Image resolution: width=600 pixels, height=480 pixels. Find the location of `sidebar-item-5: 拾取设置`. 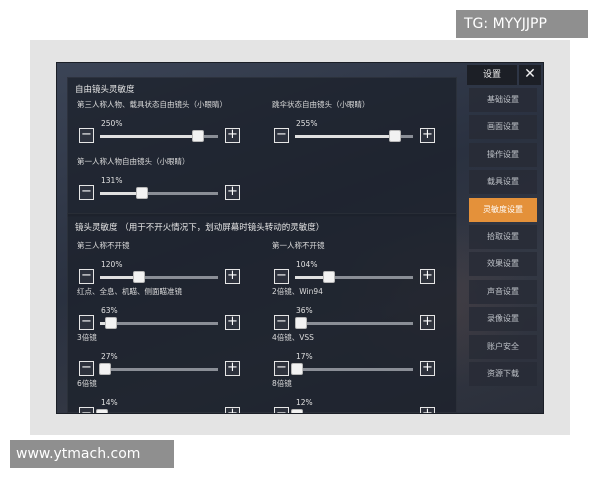

sidebar-item-5: 拾取设置 is located at coordinates (503, 237).